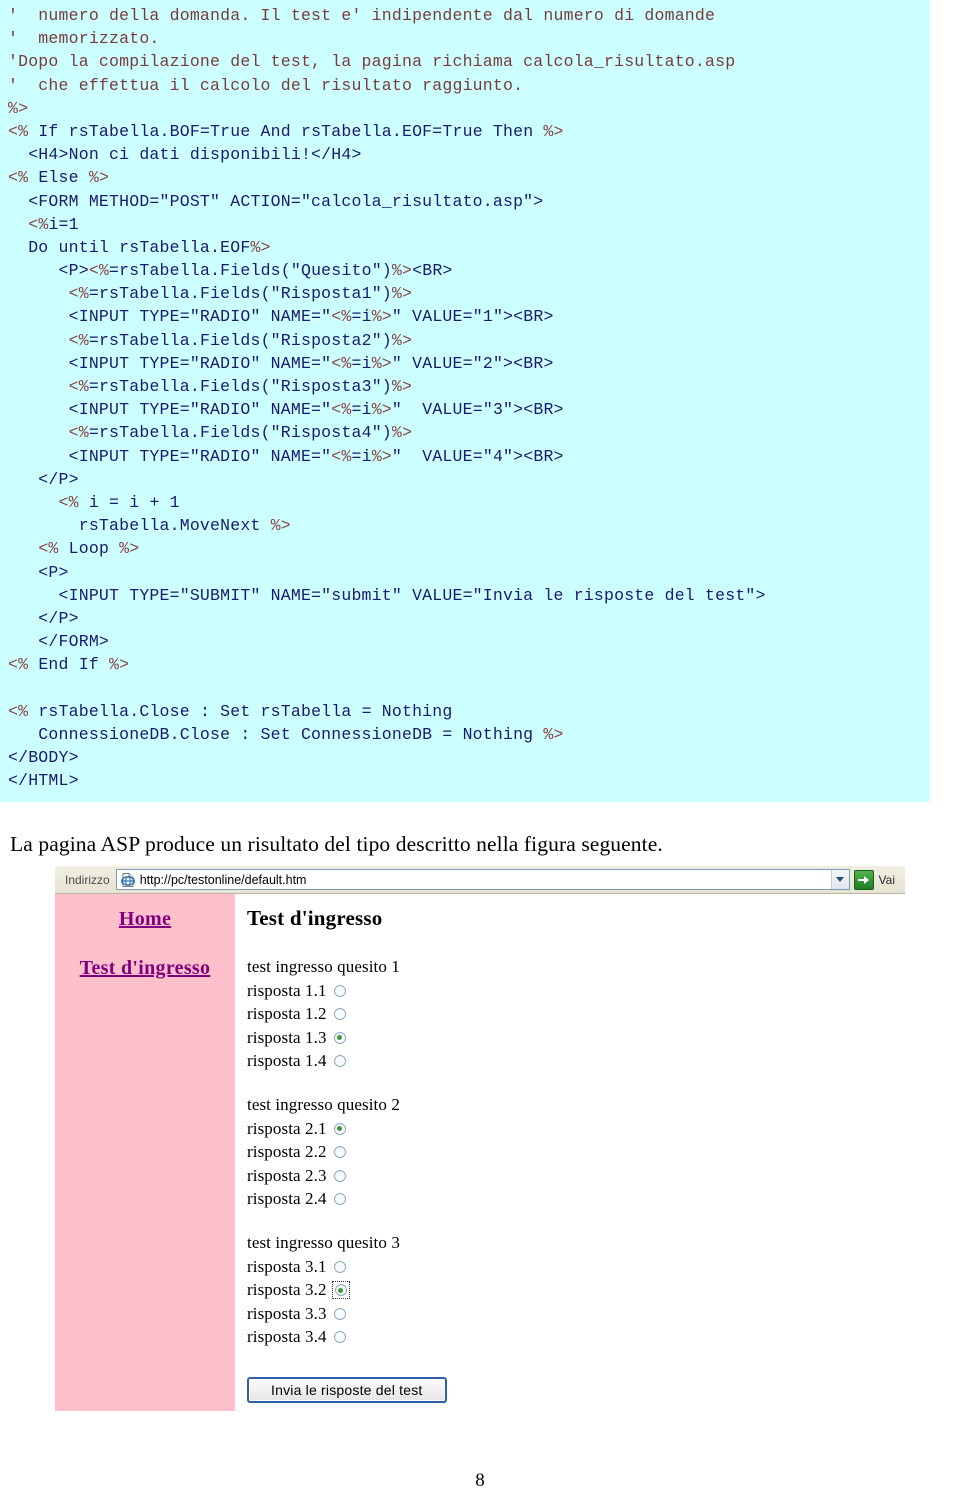 The image size is (960, 1503). Describe the element at coordinates (119, 502) in the screenshot. I see `code-line: <% i = i + 1` at that location.